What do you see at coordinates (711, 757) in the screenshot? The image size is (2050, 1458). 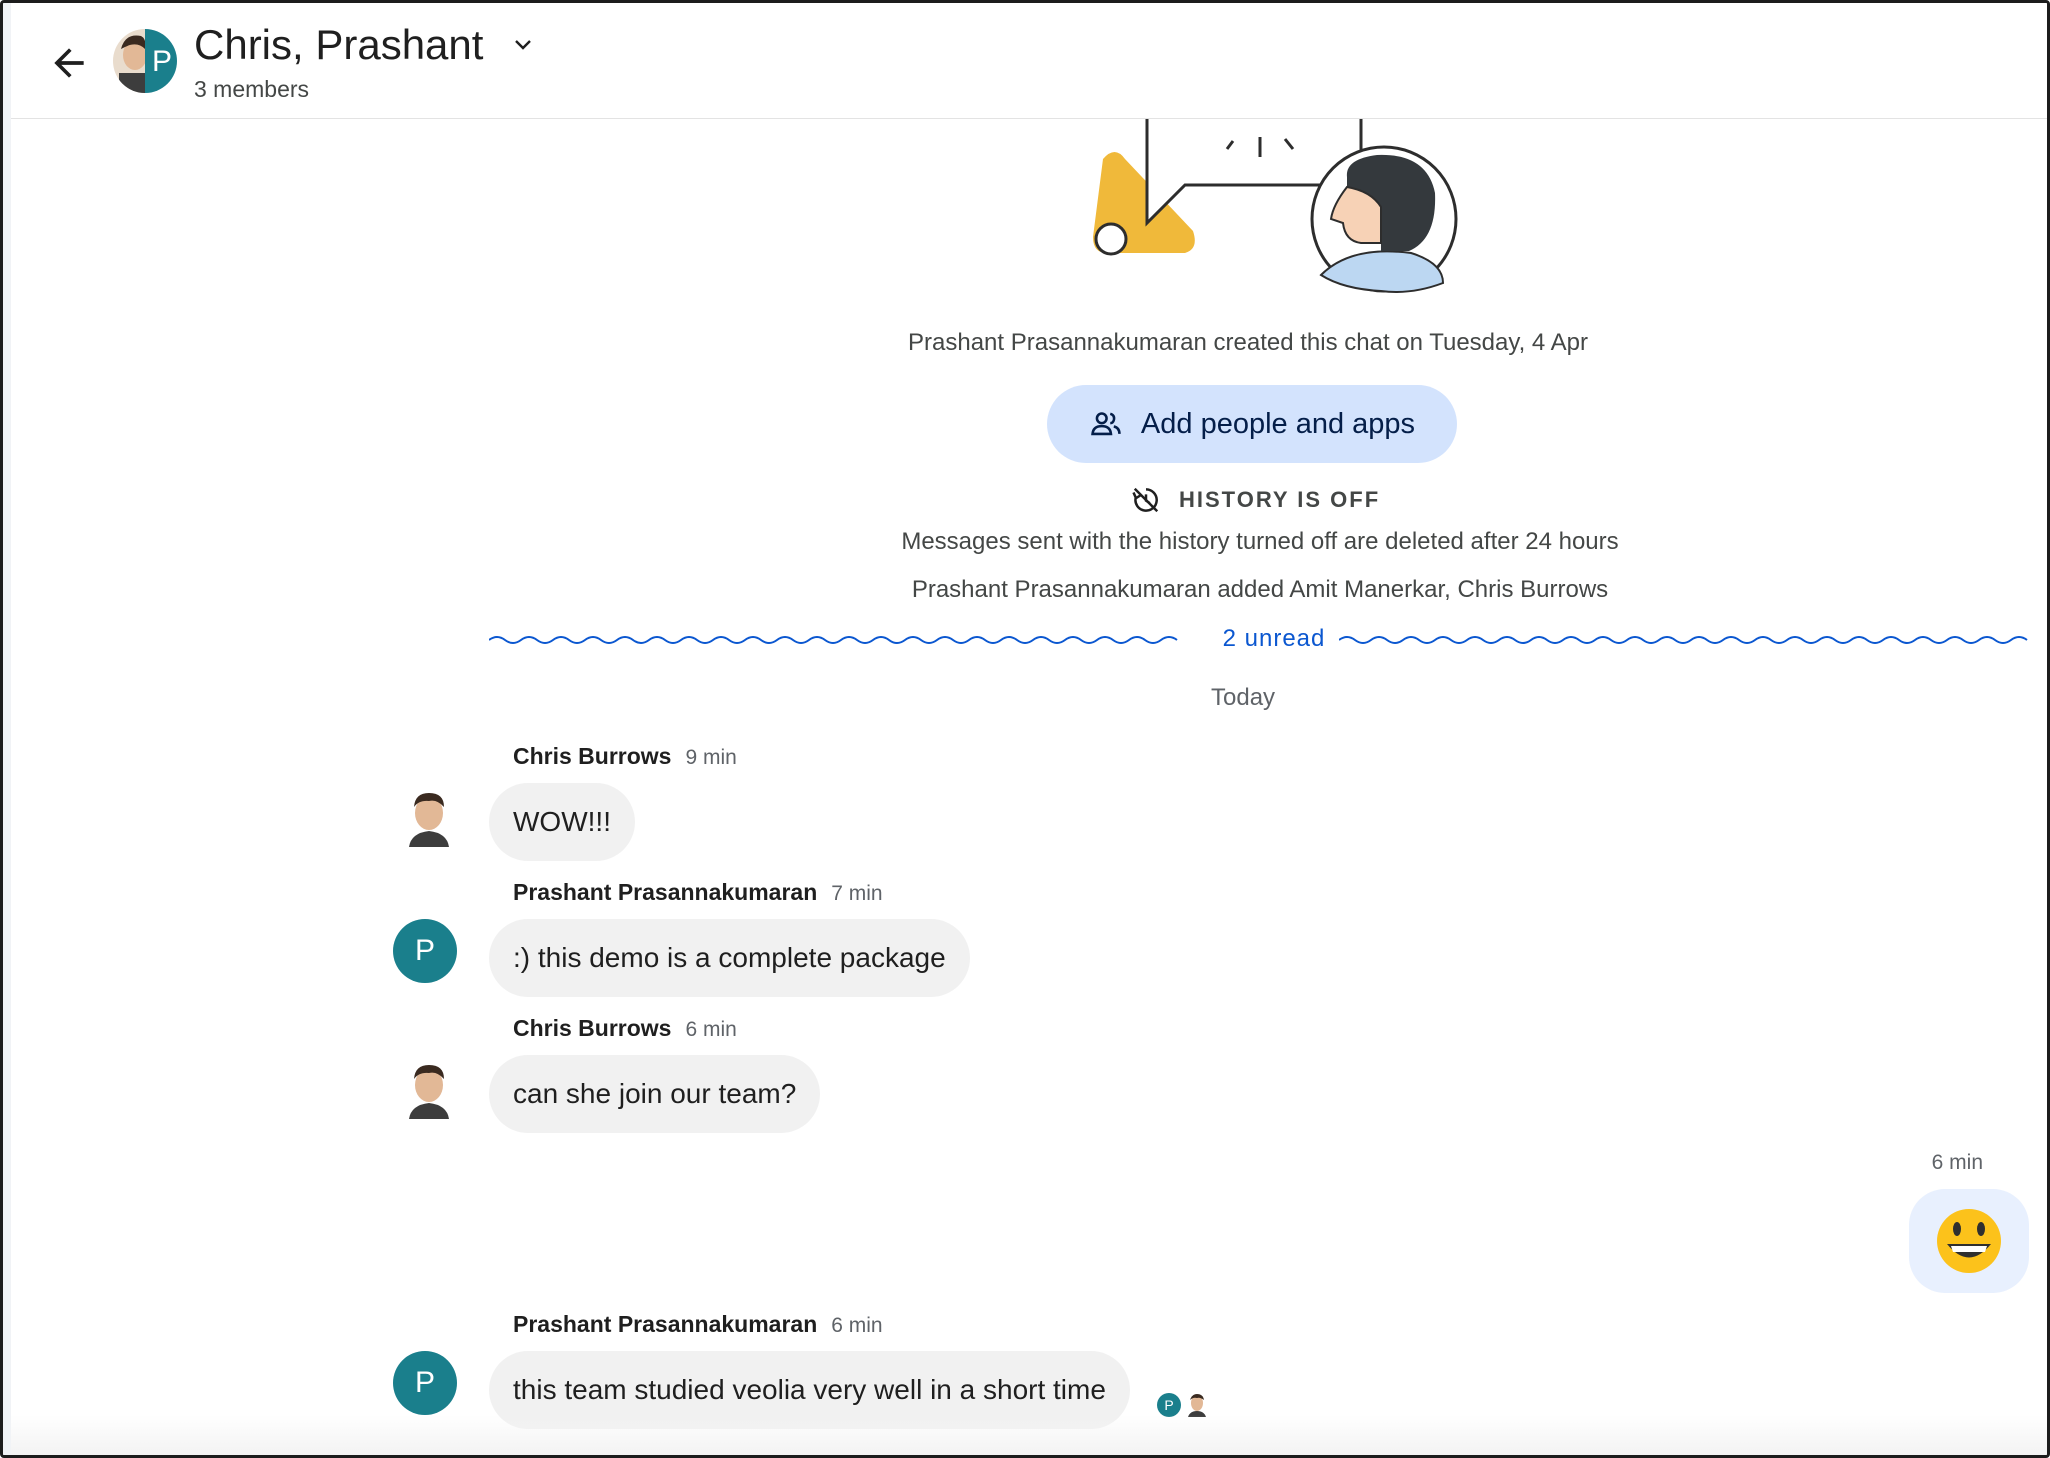 I see `message-time: 9 min` at bounding box center [711, 757].